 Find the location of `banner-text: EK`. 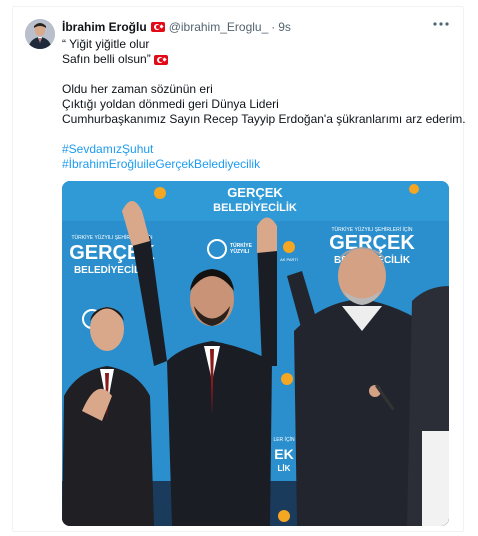

banner-text: EK is located at coordinates (283, 454).